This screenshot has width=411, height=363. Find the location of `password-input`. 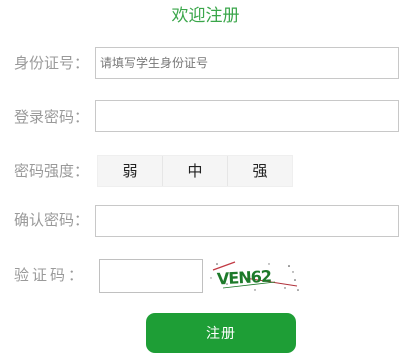

password-input is located at coordinates (247, 116).